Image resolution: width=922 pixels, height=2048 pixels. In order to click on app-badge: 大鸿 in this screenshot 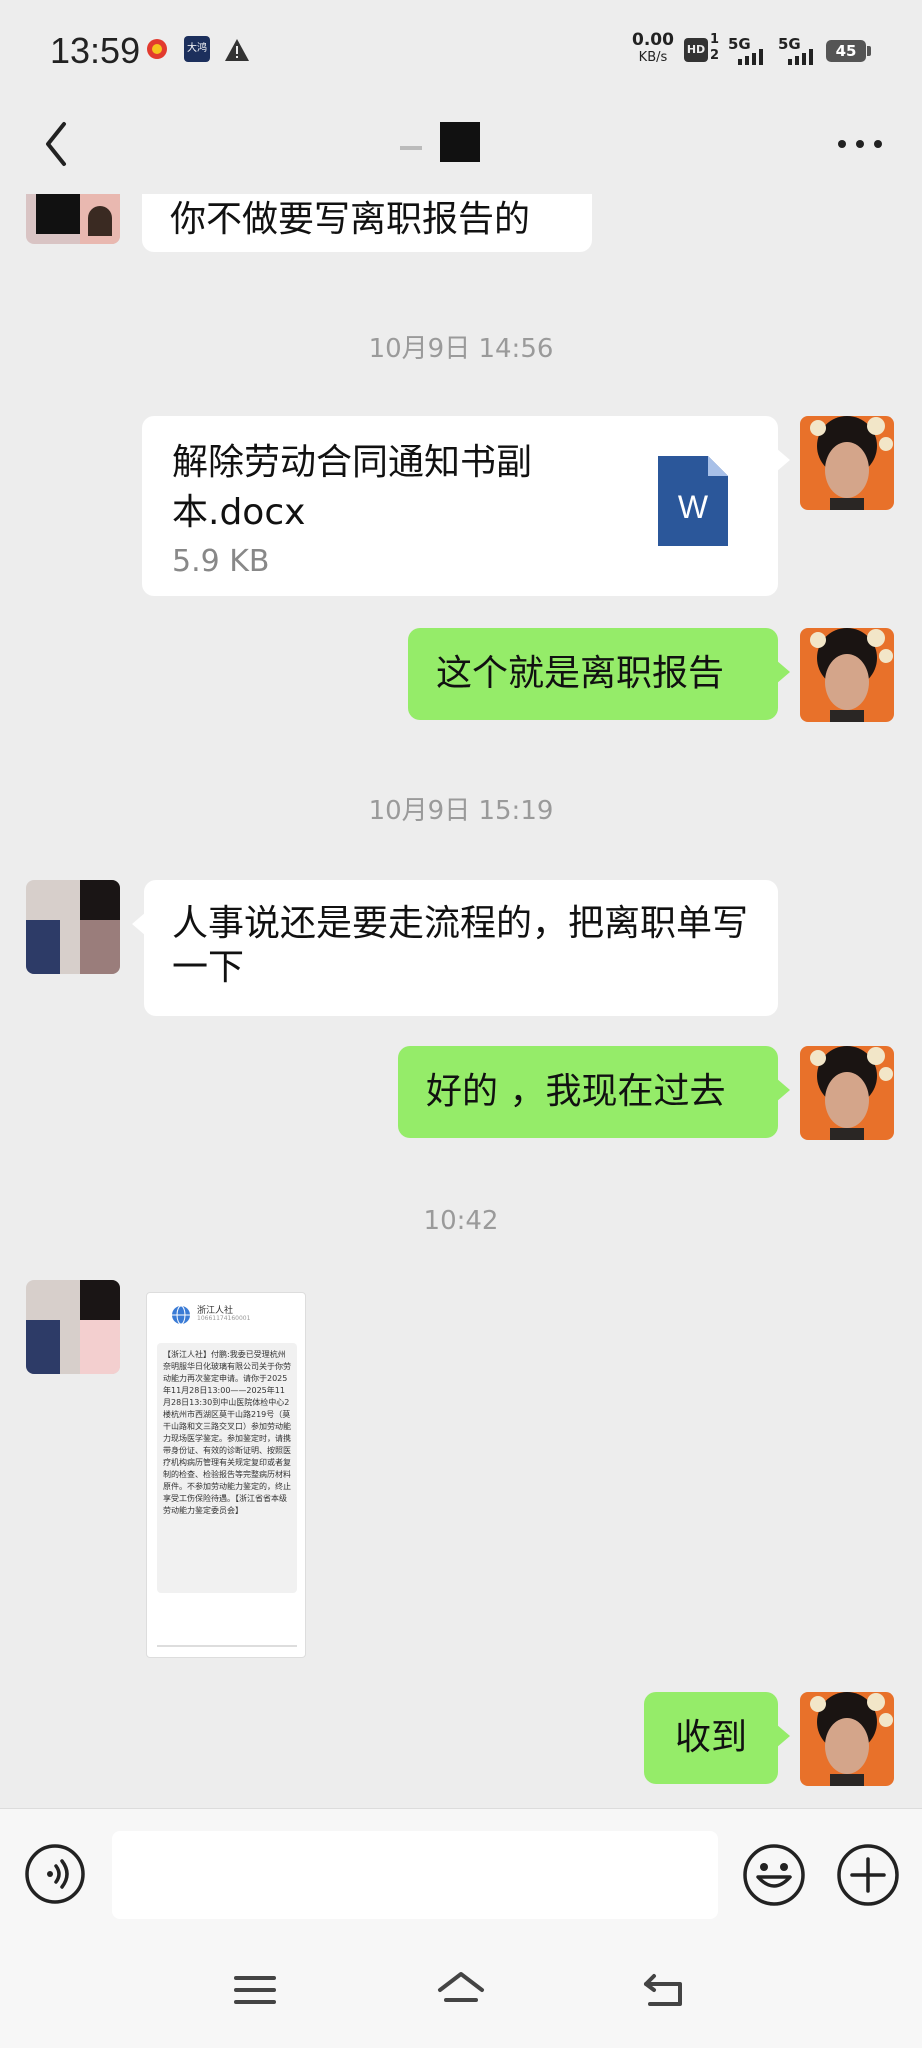, I will do `click(197, 49)`.